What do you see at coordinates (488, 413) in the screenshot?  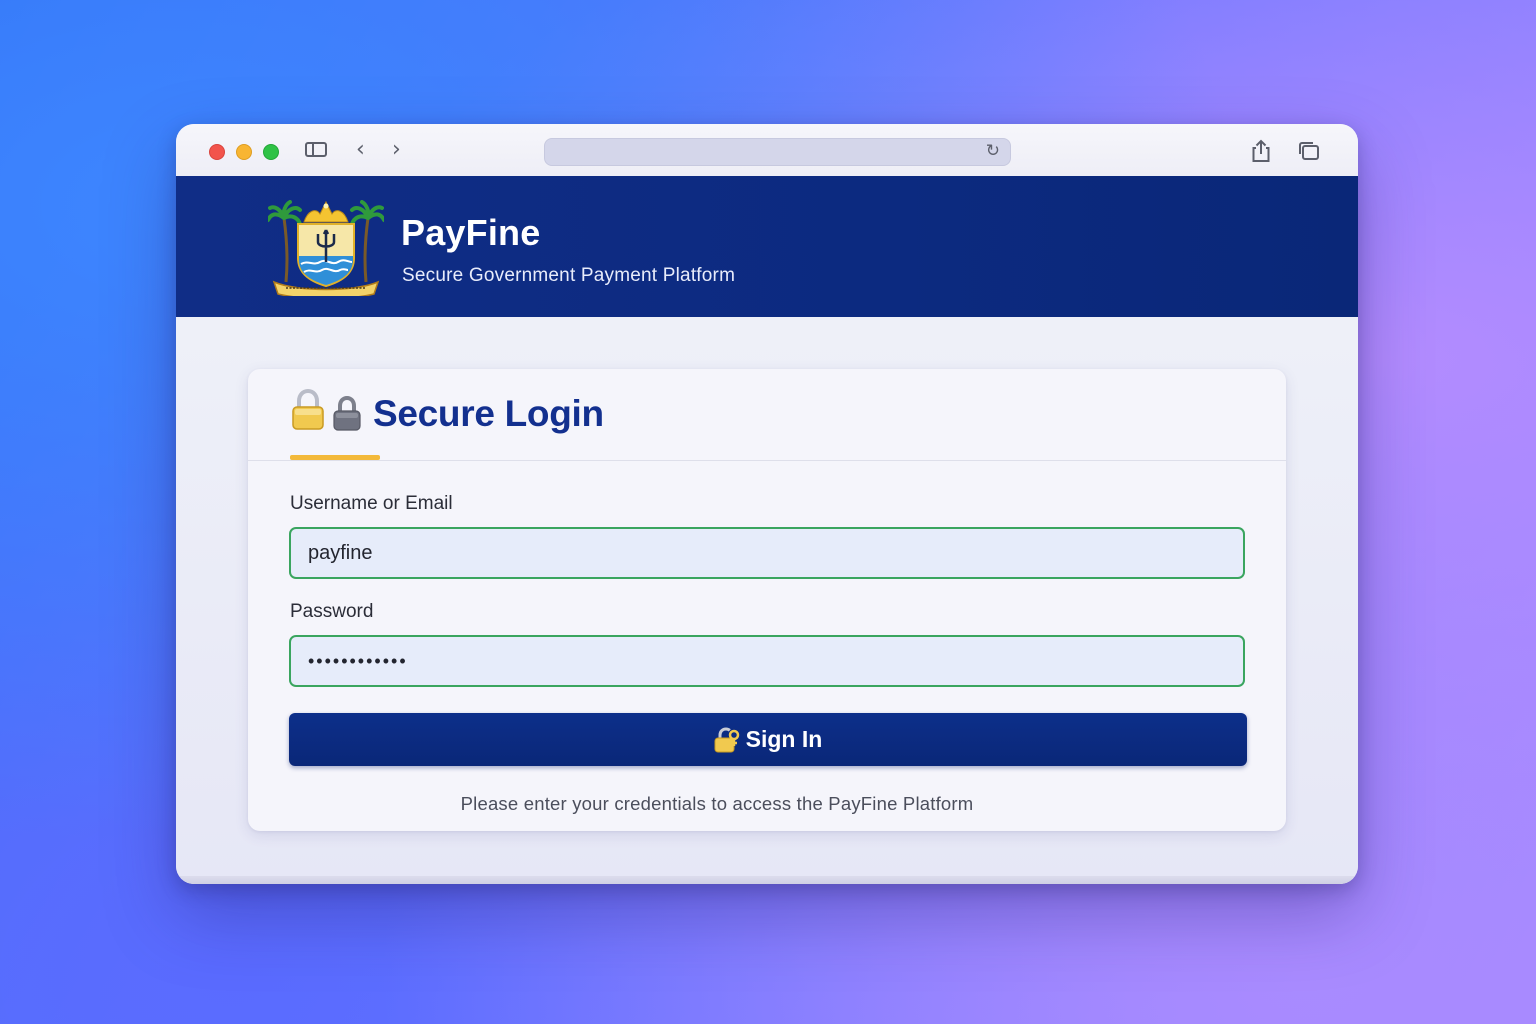 I see `login-title: Secure Login` at bounding box center [488, 413].